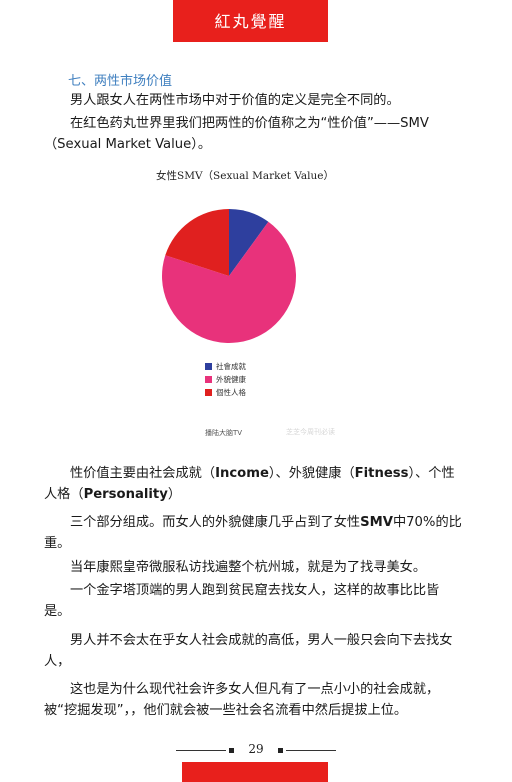 The image size is (512, 782). I want to click on intro-paragraph-1: 男人跟女人在两性市场中对于价值的定义是完全不同的。, so click(254, 100).